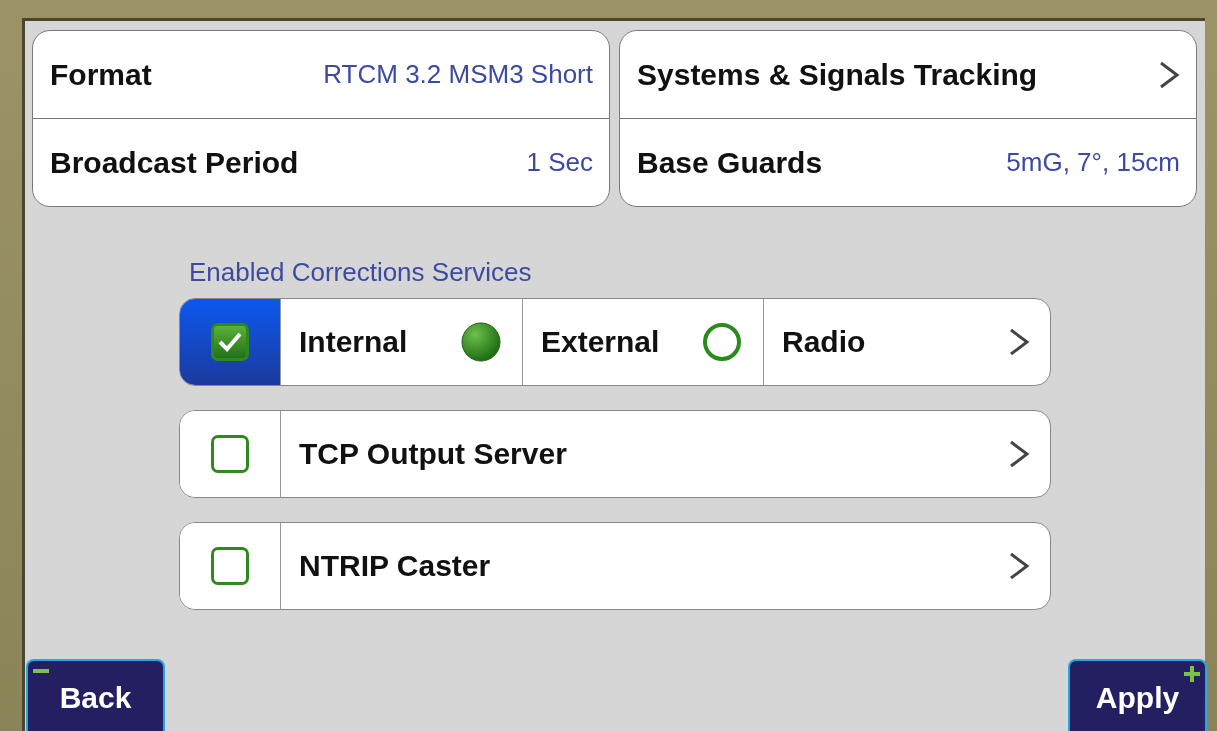 Image resolution: width=1217 pixels, height=731 pixels. What do you see at coordinates (1093, 162) in the screenshot?
I see `setting-value: 5mG, 7°, 15cm` at bounding box center [1093, 162].